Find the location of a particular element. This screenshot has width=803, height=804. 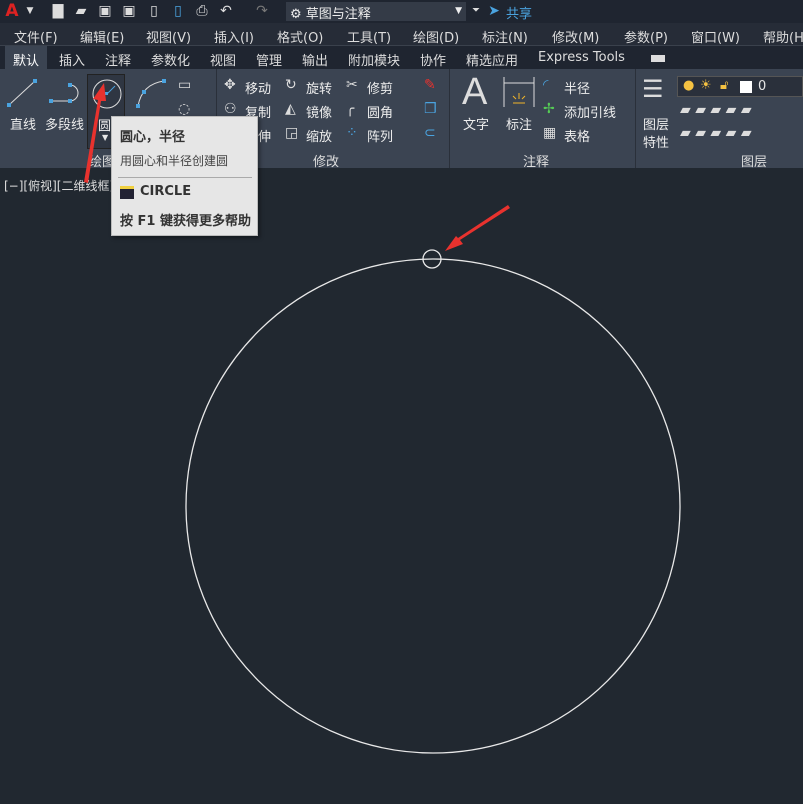

line-icon is located at coordinates (22, 93).